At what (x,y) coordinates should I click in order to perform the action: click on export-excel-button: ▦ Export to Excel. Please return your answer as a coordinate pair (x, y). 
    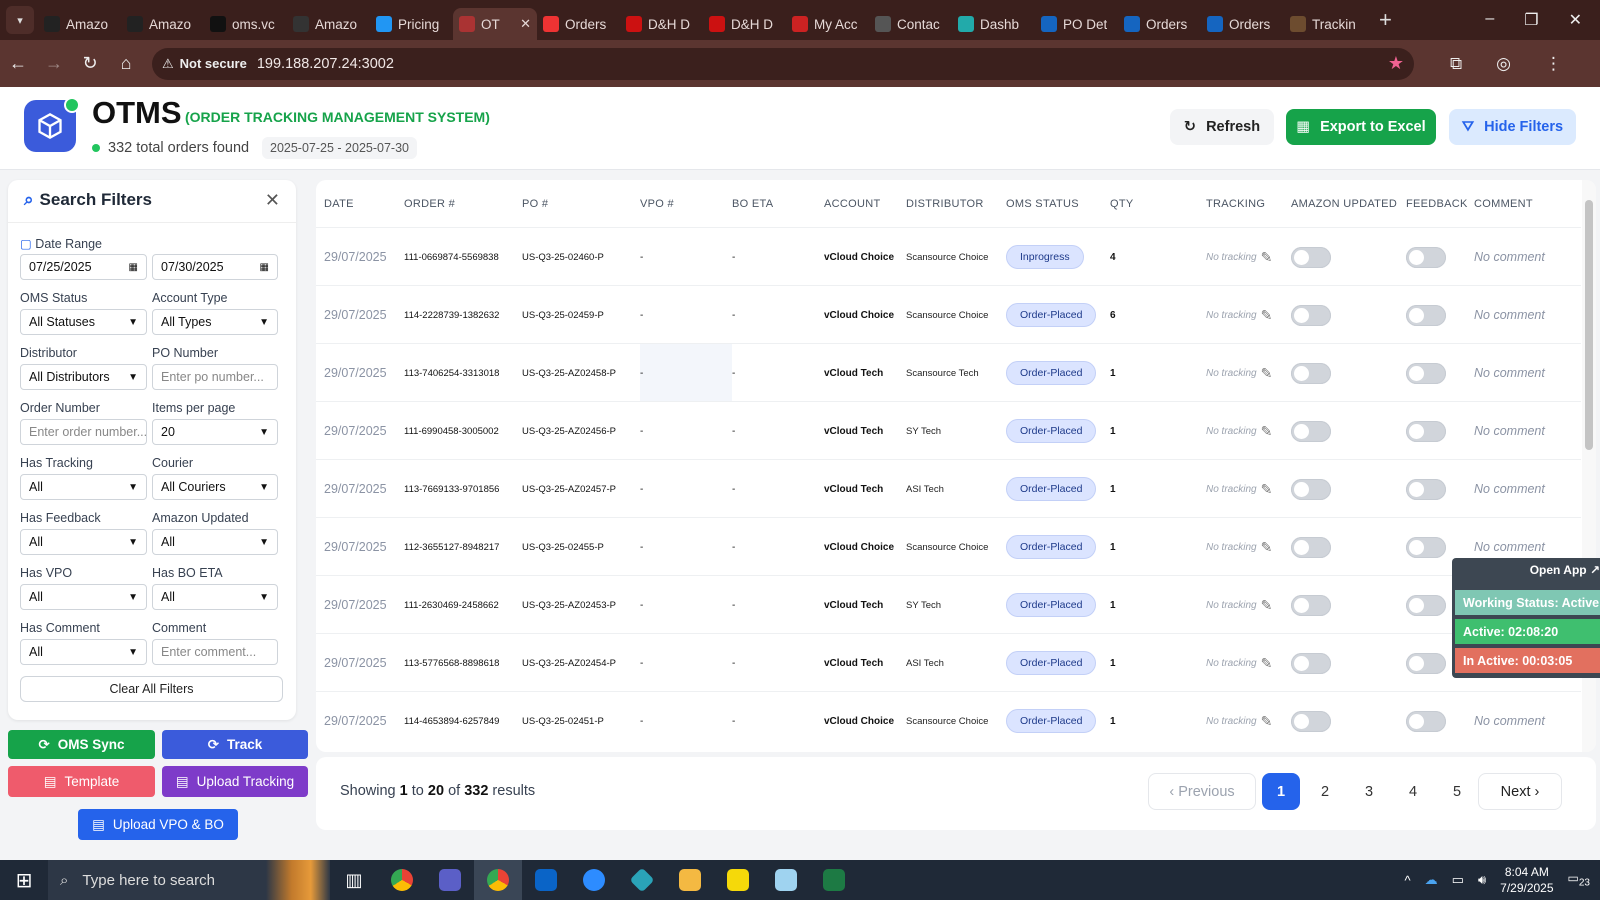
    Looking at the image, I should click on (1361, 127).